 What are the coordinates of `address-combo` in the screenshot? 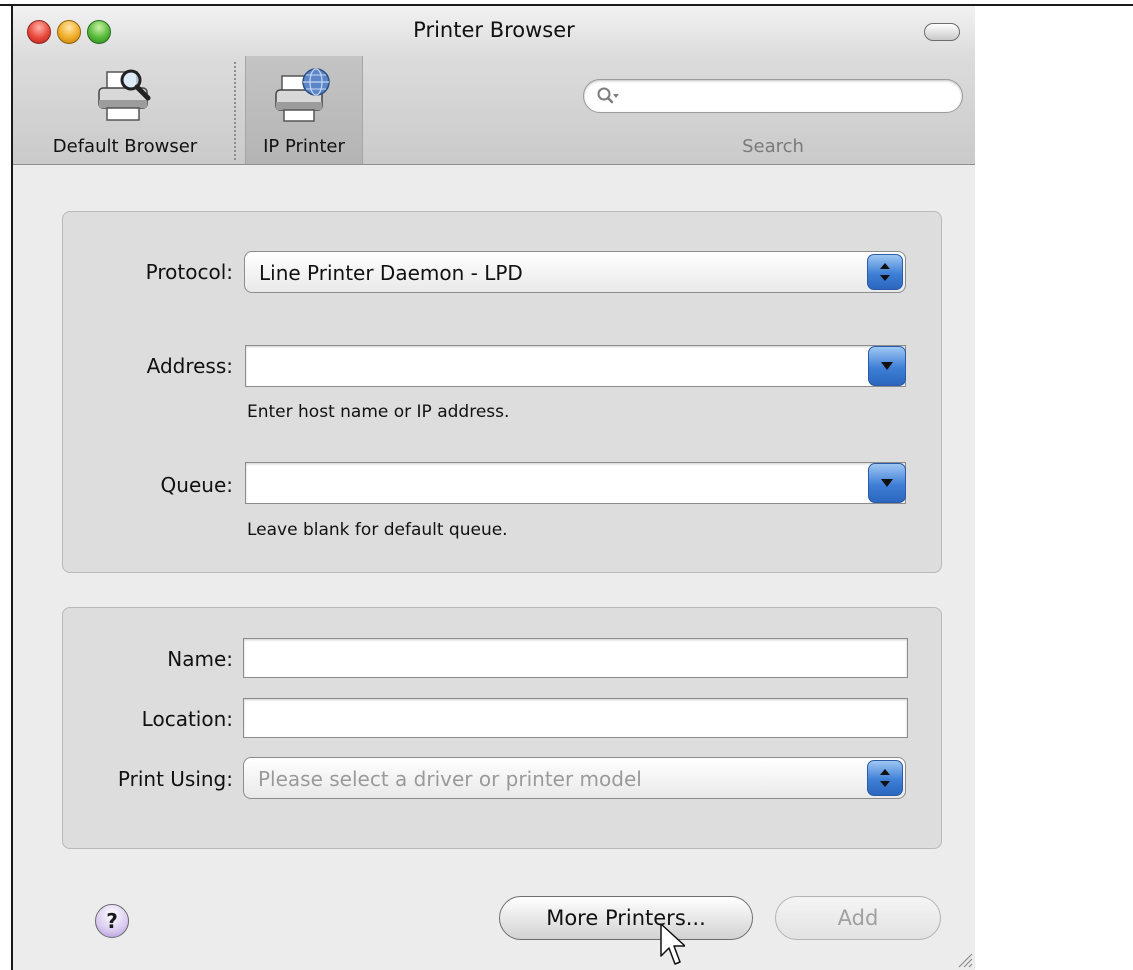 It's located at (575, 366).